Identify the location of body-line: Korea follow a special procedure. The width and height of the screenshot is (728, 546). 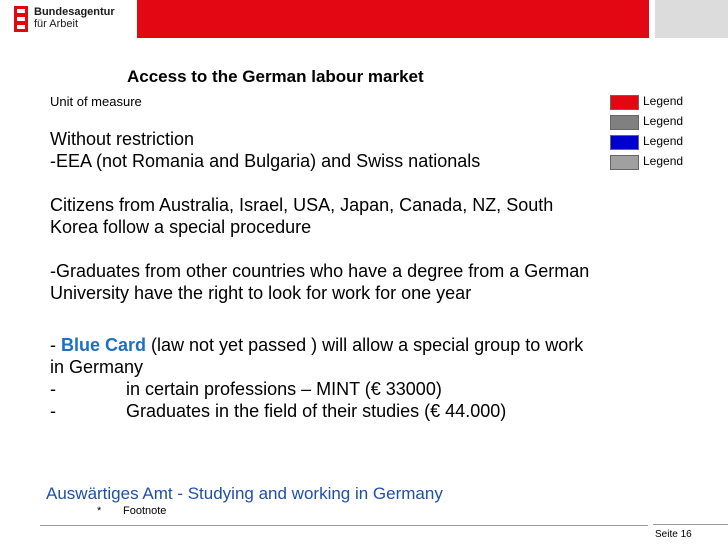
(181, 227).